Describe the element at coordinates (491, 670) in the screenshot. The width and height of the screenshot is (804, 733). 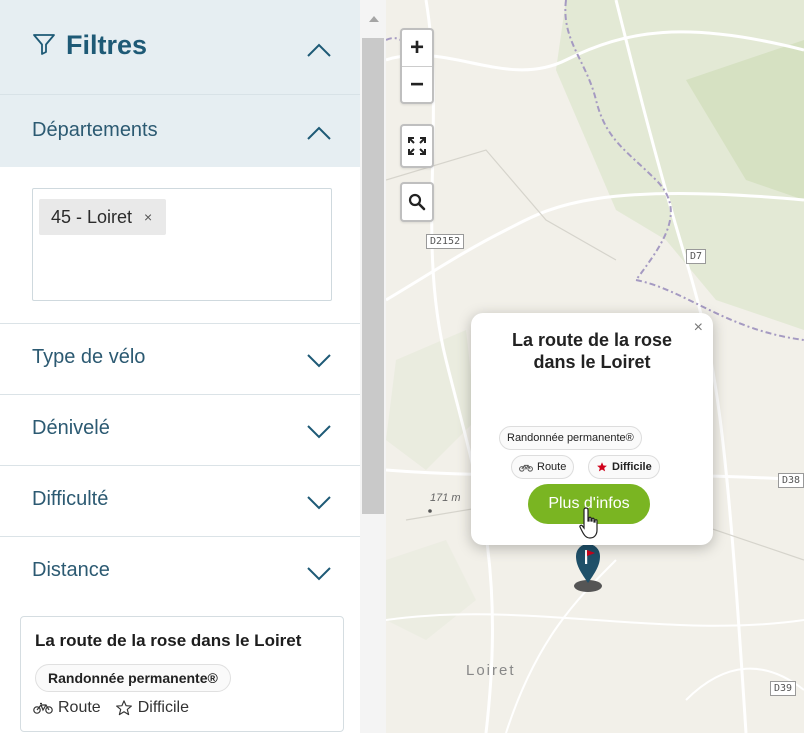
I see `place-label: Loiret` at that location.